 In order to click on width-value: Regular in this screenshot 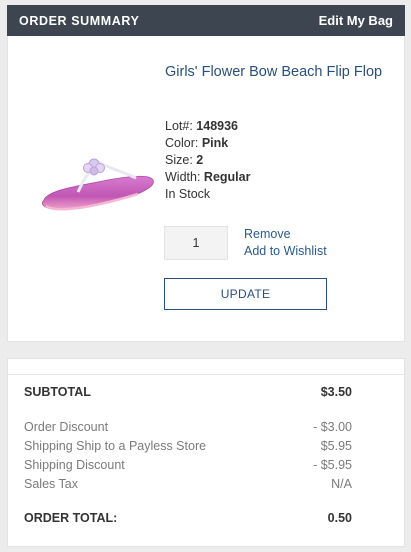, I will do `click(227, 177)`.